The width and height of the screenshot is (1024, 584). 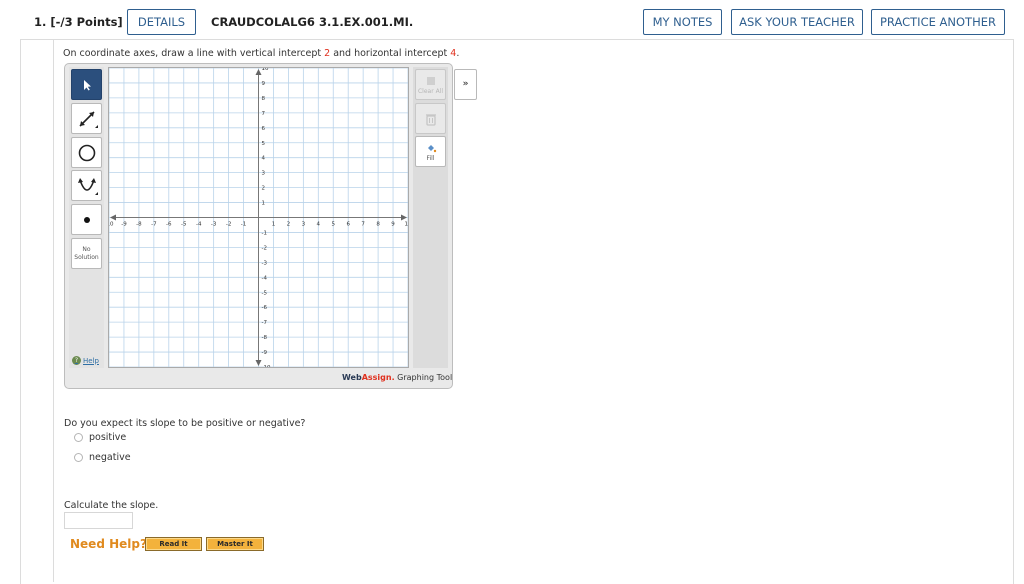 I want to click on line-tool, so click(x=86, y=118).